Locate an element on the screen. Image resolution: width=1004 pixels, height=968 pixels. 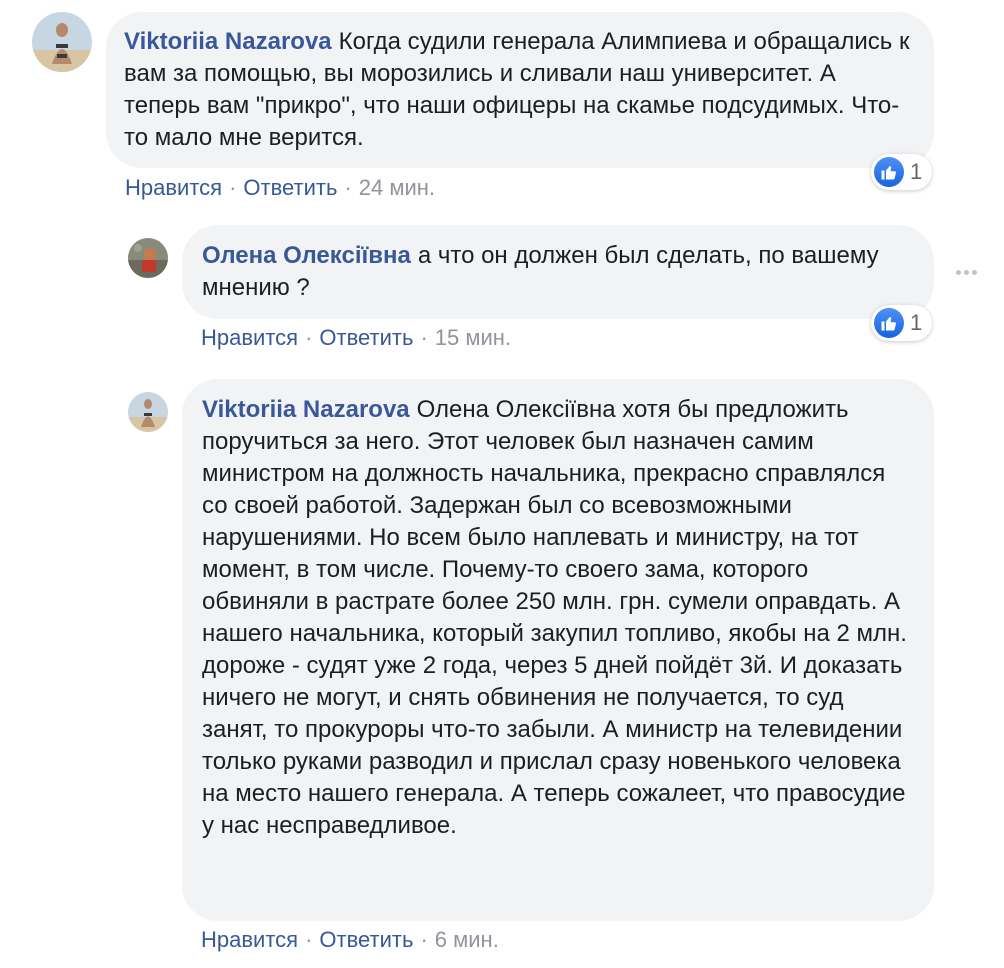
comment-actions: Нравится · Ответить · 24 мин. is located at coordinates (280, 188).